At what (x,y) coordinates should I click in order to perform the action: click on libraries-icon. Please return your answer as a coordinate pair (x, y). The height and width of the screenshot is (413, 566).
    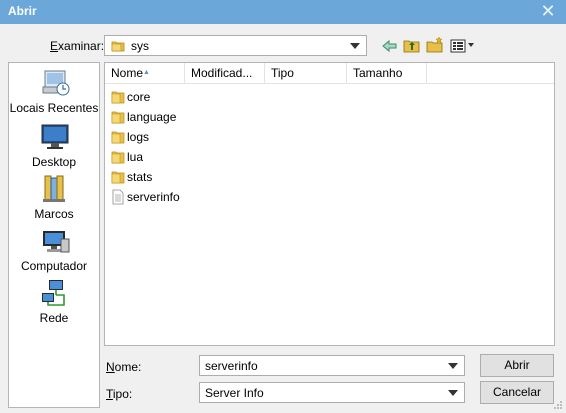
    Looking at the image, I should click on (54, 188).